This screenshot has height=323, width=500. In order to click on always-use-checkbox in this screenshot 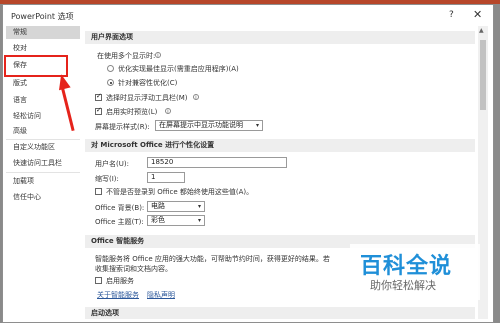, I will do `click(98, 191)`.